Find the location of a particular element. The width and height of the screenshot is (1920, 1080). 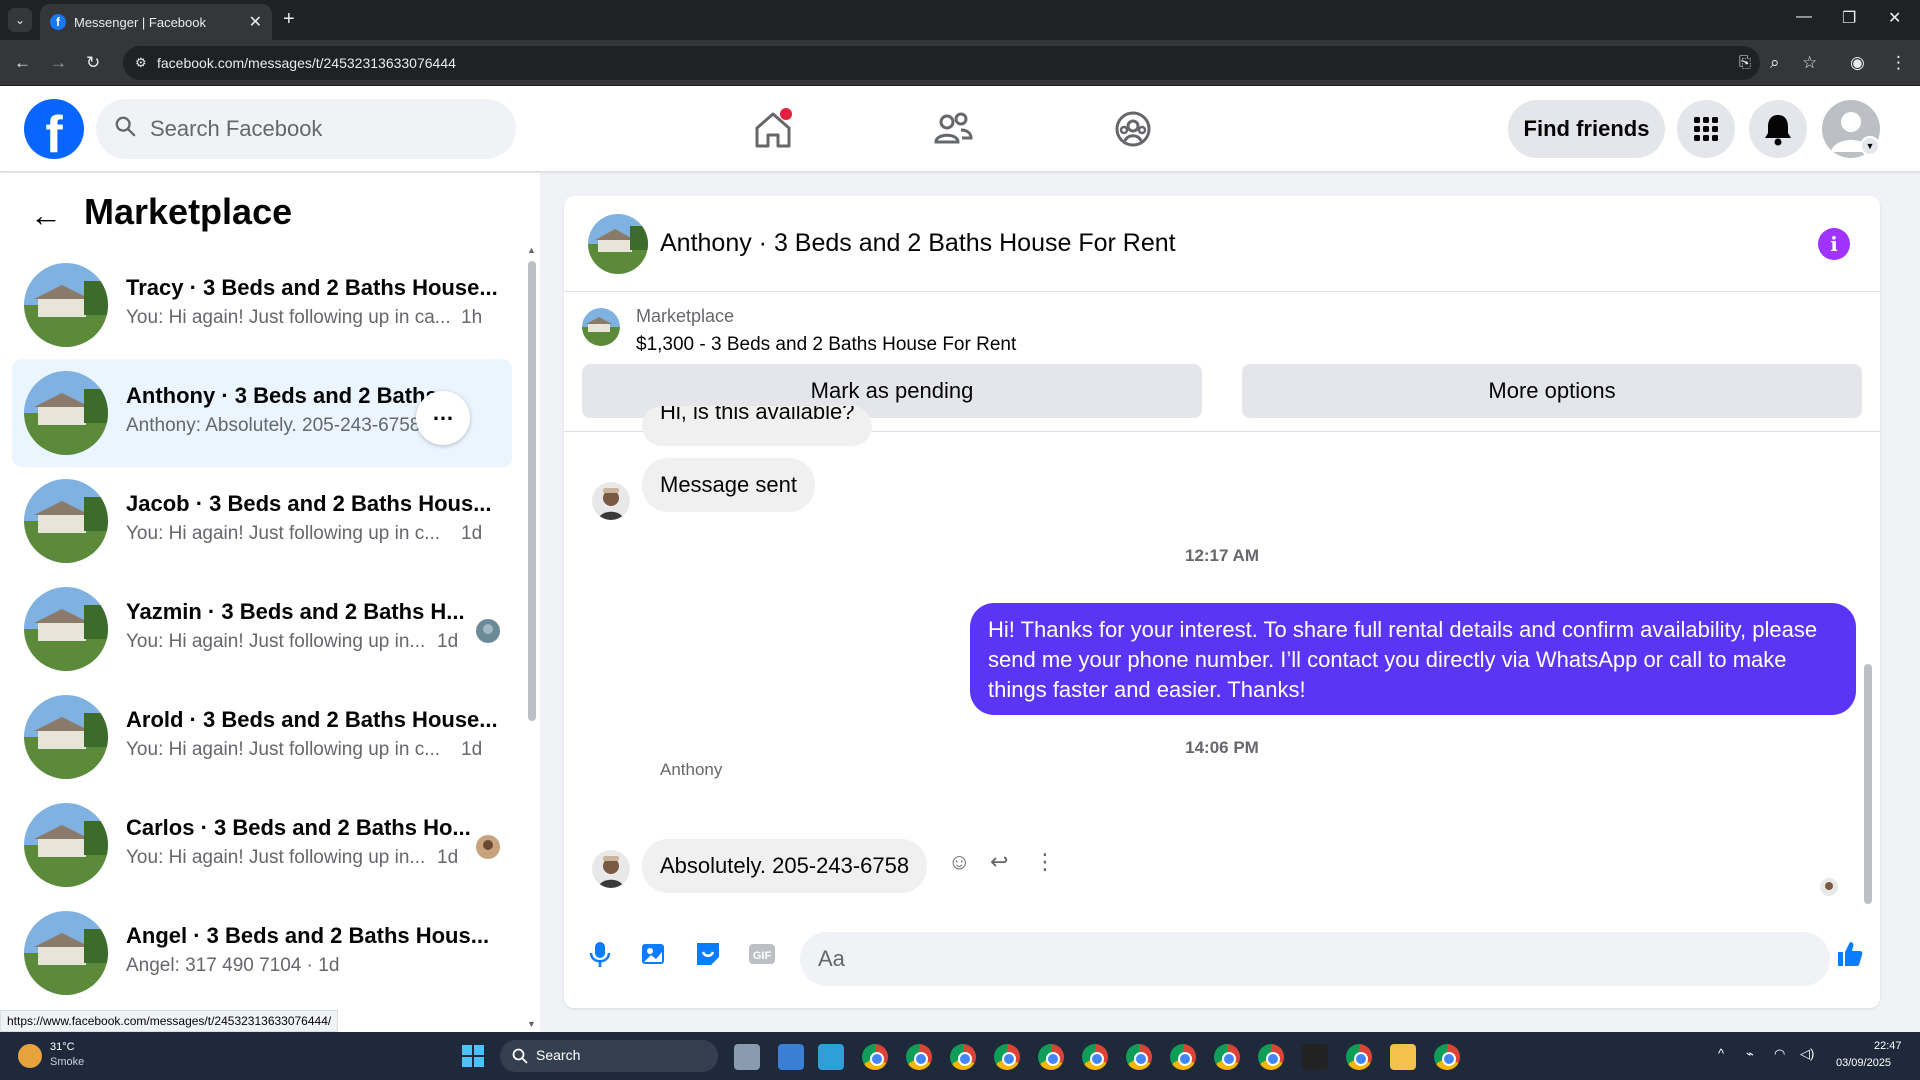

facebook-logo: f is located at coordinates (54, 129).